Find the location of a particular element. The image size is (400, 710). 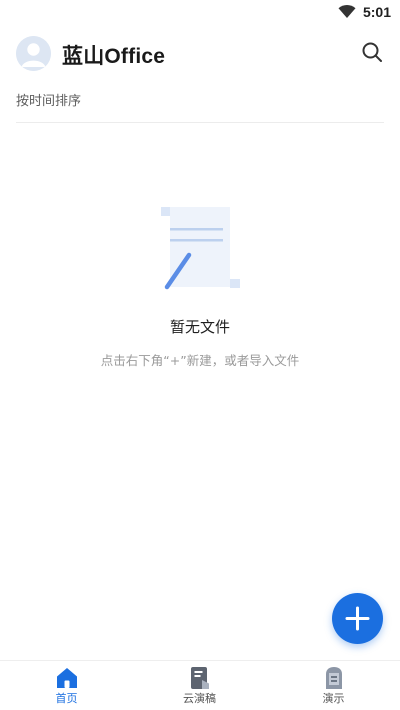

empty-hint: 点击右下角“+”新建，或者导入文件 is located at coordinates (200, 360).